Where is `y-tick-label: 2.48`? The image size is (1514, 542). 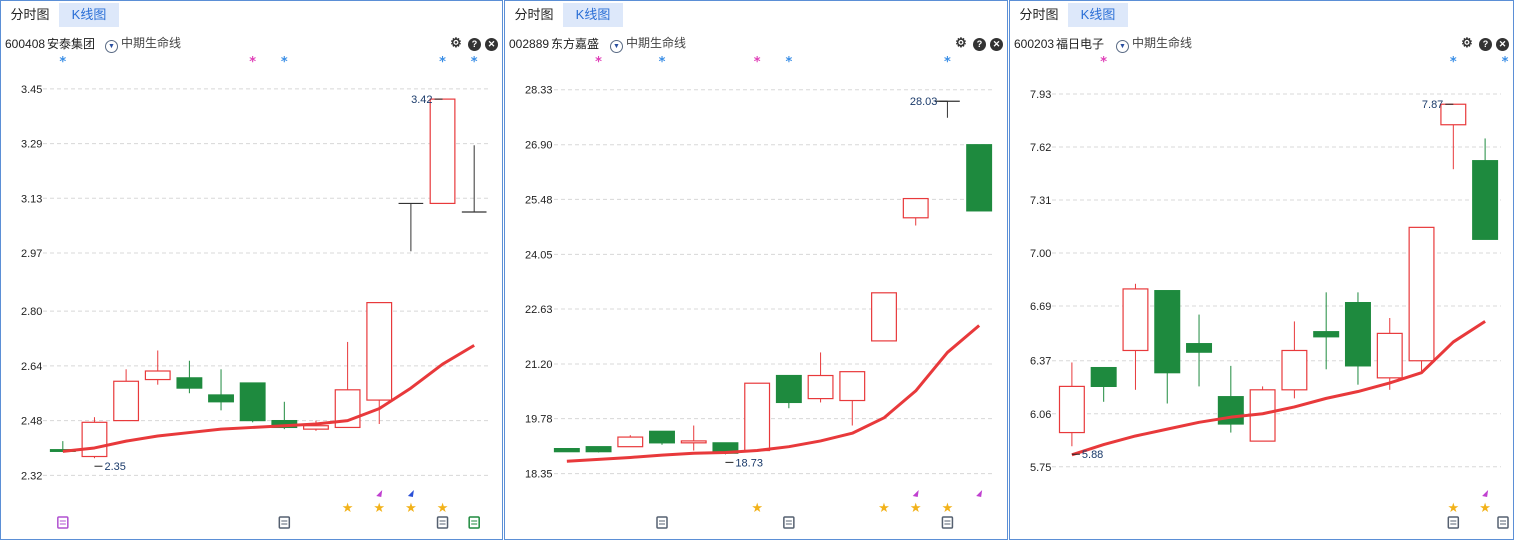 y-tick-label: 2.48 is located at coordinates (31, 422).